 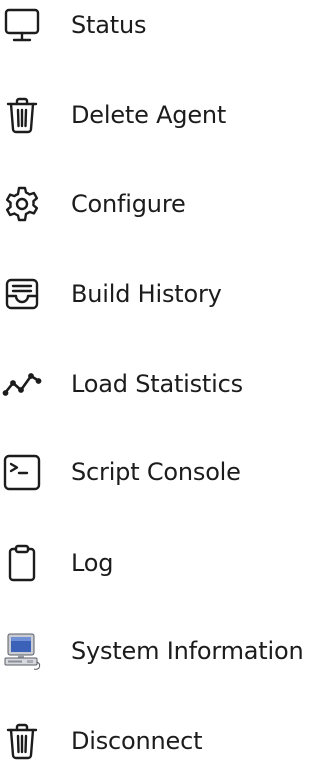 I want to click on terminal-icon, so click(x=22, y=472).